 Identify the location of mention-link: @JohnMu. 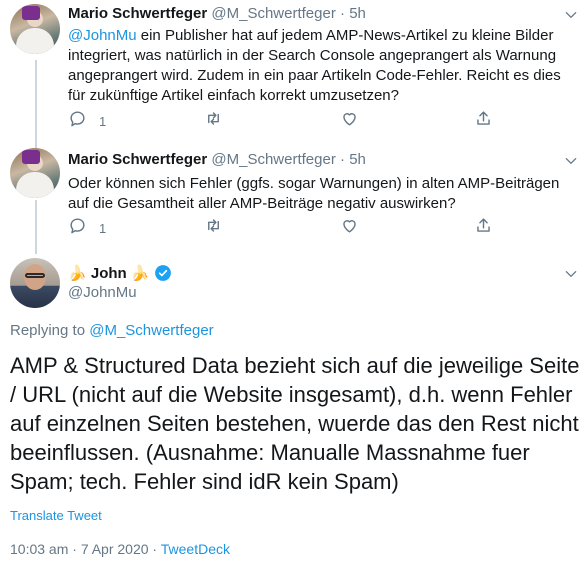
(102, 35).